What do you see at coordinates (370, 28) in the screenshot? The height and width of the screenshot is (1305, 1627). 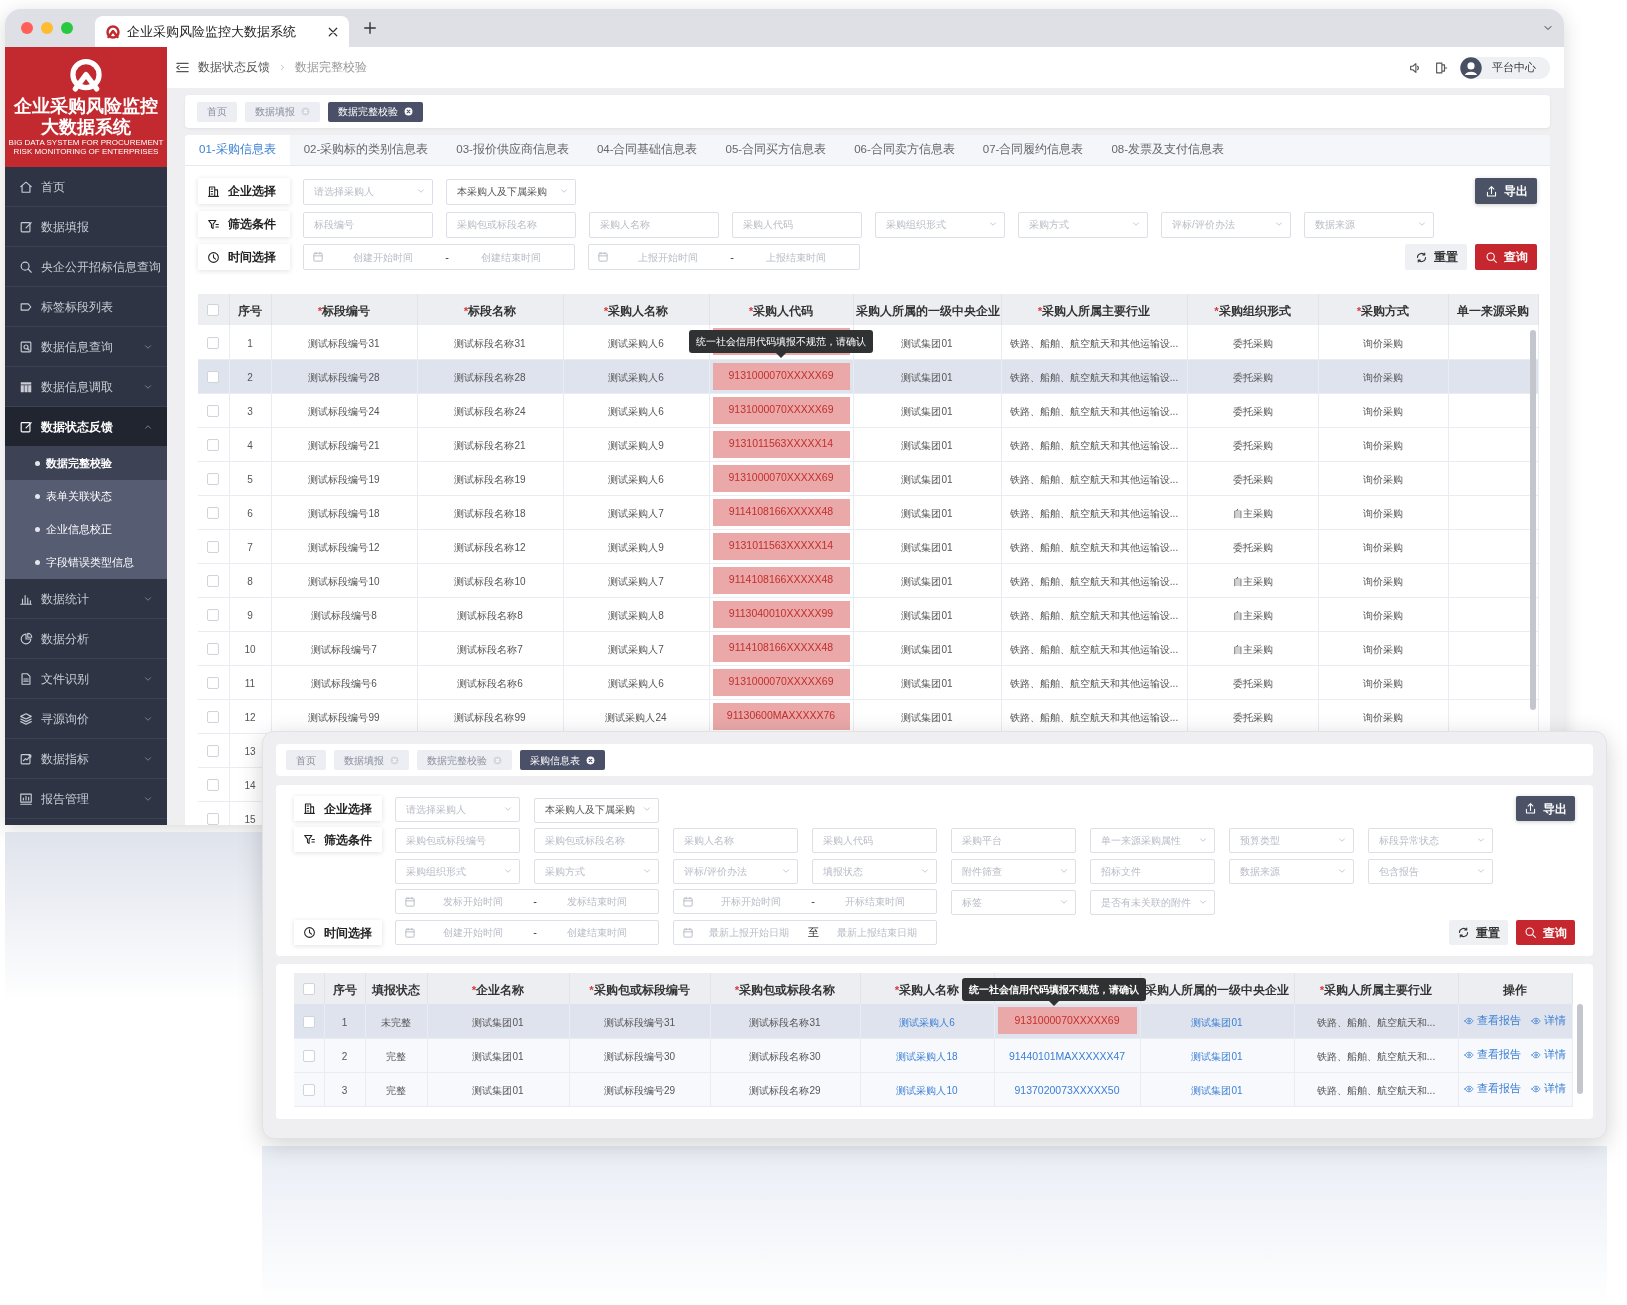 I see `plus-icon` at bounding box center [370, 28].